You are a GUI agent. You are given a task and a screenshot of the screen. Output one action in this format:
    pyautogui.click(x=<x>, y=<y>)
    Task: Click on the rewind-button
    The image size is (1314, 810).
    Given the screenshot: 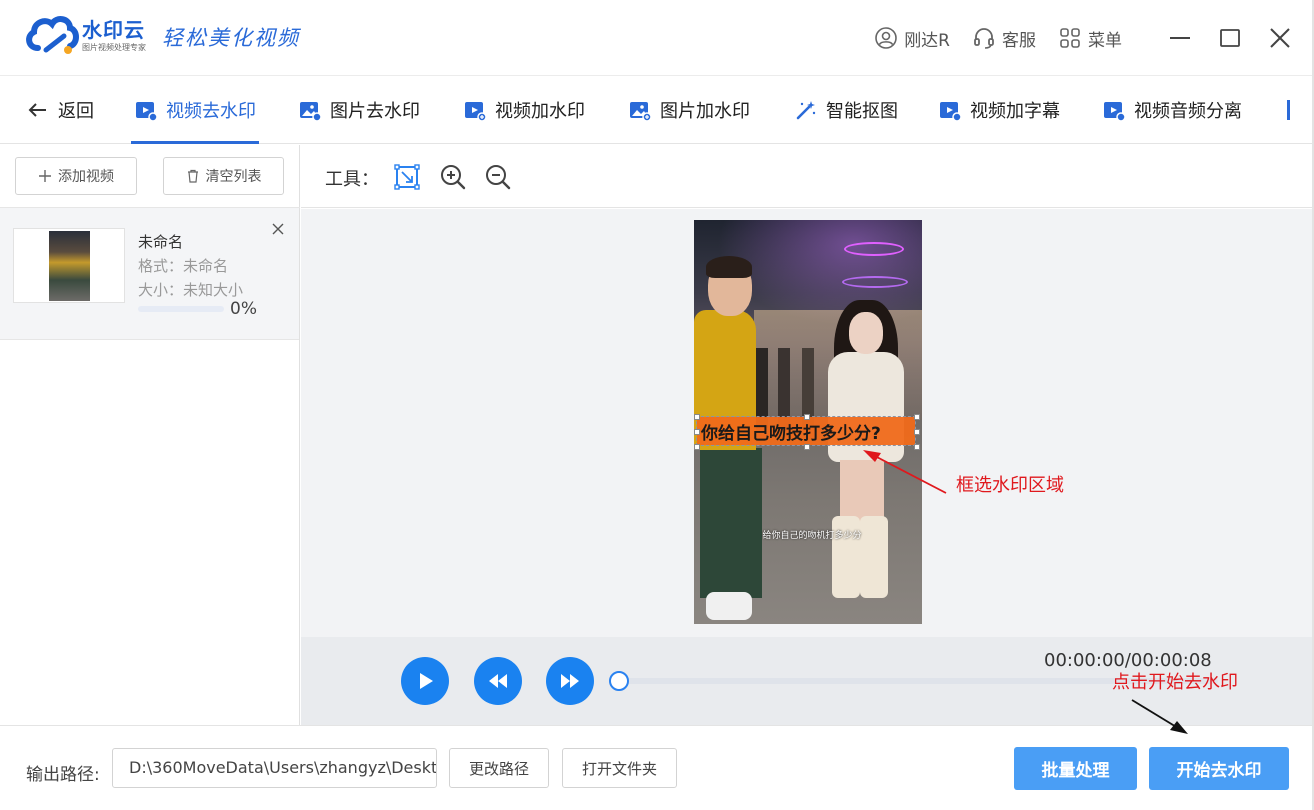 What is the action you would take?
    pyautogui.click(x=498, y=681)
    